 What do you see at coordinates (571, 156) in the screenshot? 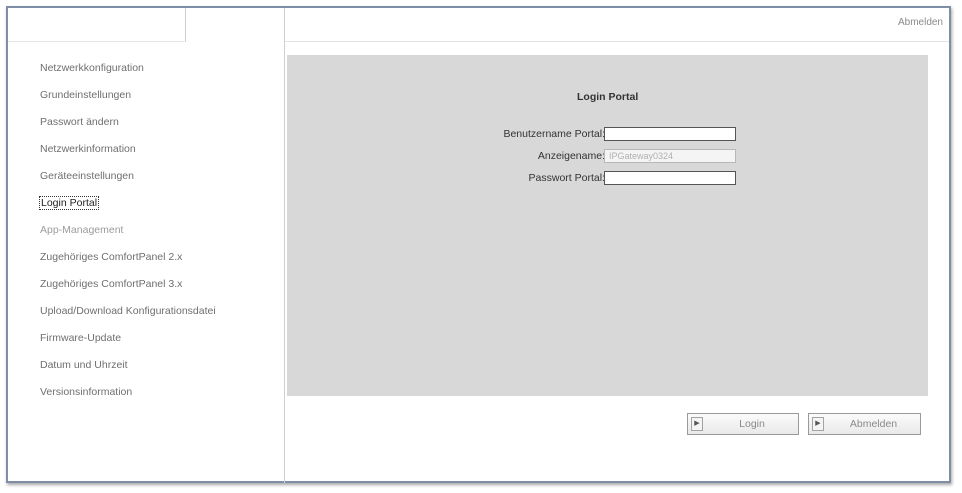
I see `displayname-label: Anzeigename:` at bounding box center [571, 156].